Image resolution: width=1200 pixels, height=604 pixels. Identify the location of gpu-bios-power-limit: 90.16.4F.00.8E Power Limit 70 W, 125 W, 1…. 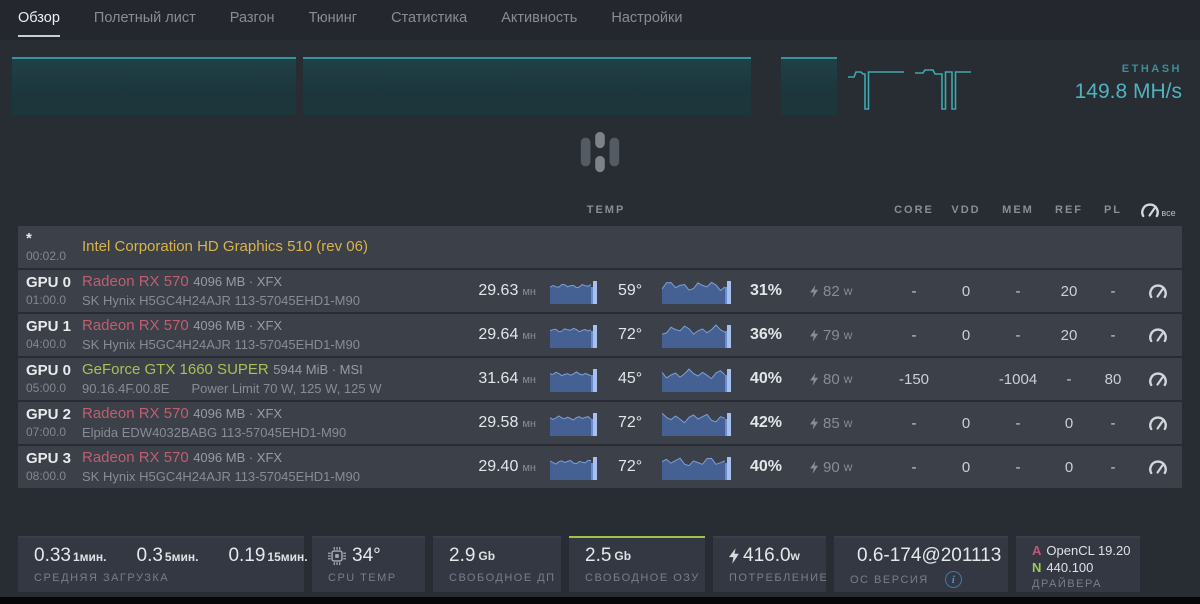
(232, 388).